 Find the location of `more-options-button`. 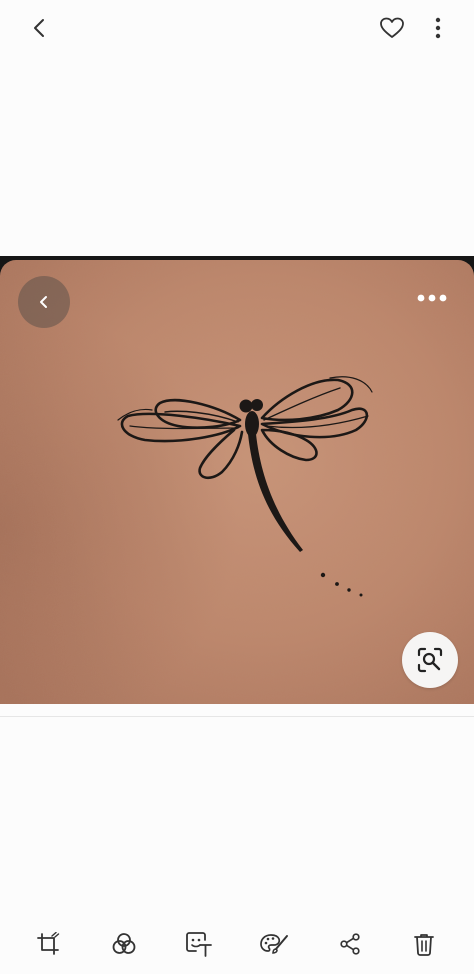

more-options-button is located at coordinates (438, 28).